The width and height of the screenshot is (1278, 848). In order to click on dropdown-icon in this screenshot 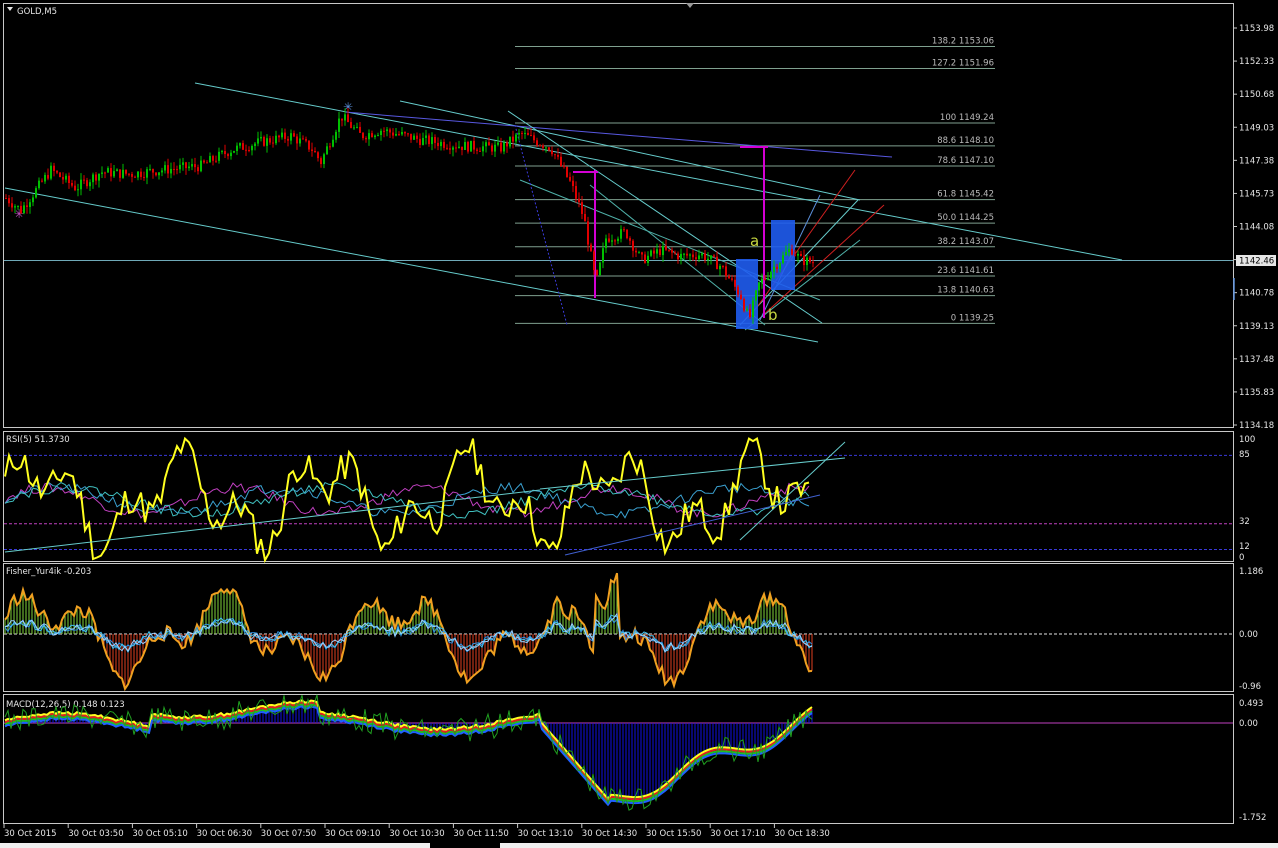, I will do `click(10, 9)`.